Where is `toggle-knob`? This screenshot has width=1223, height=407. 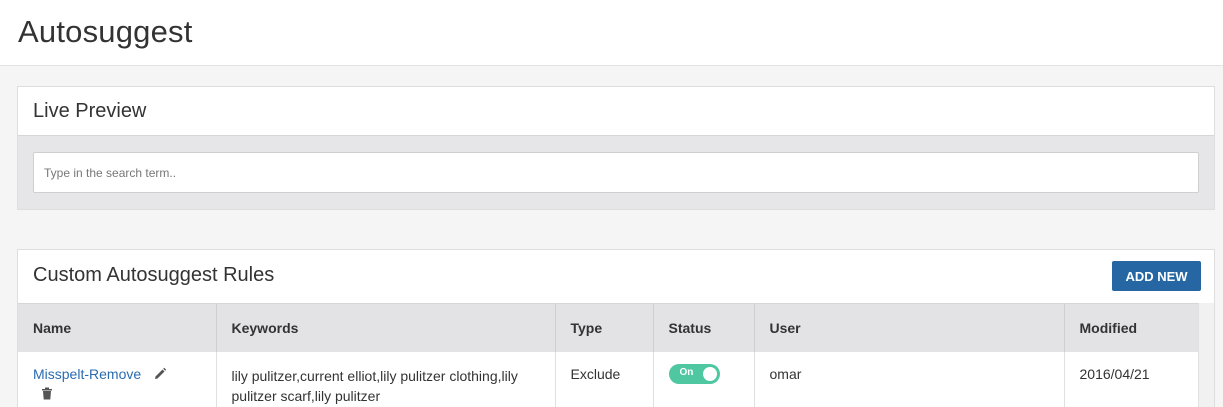
toggle-knob is located at coordinates (709, 374).